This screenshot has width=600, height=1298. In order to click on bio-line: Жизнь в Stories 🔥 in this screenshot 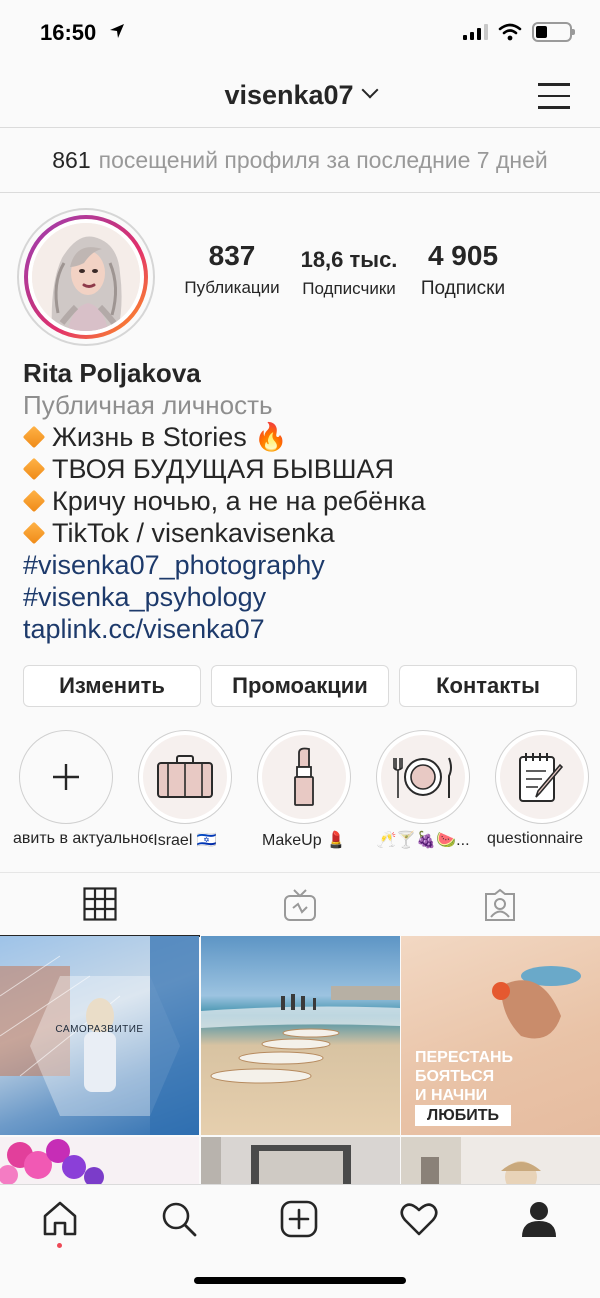, I will do `click(307, 437)`.